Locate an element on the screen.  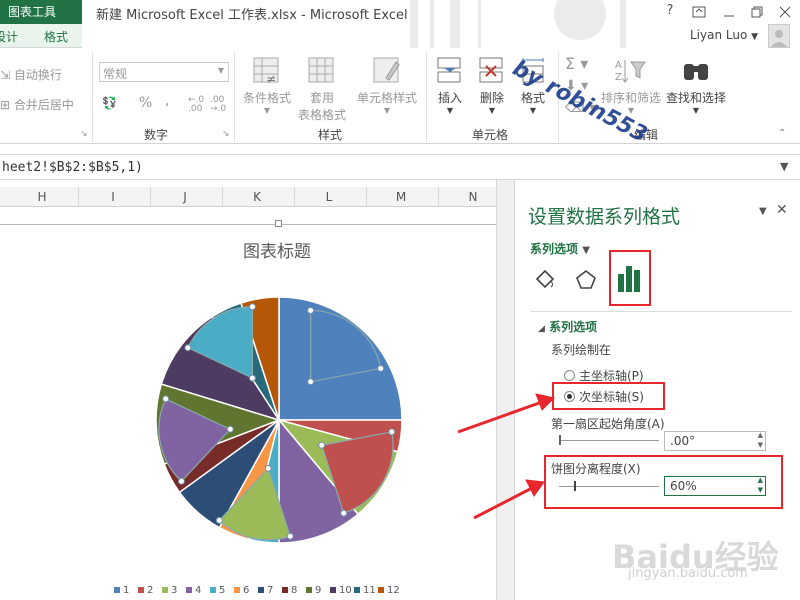
legend-item: 1 is located at coordinates (121, 590).